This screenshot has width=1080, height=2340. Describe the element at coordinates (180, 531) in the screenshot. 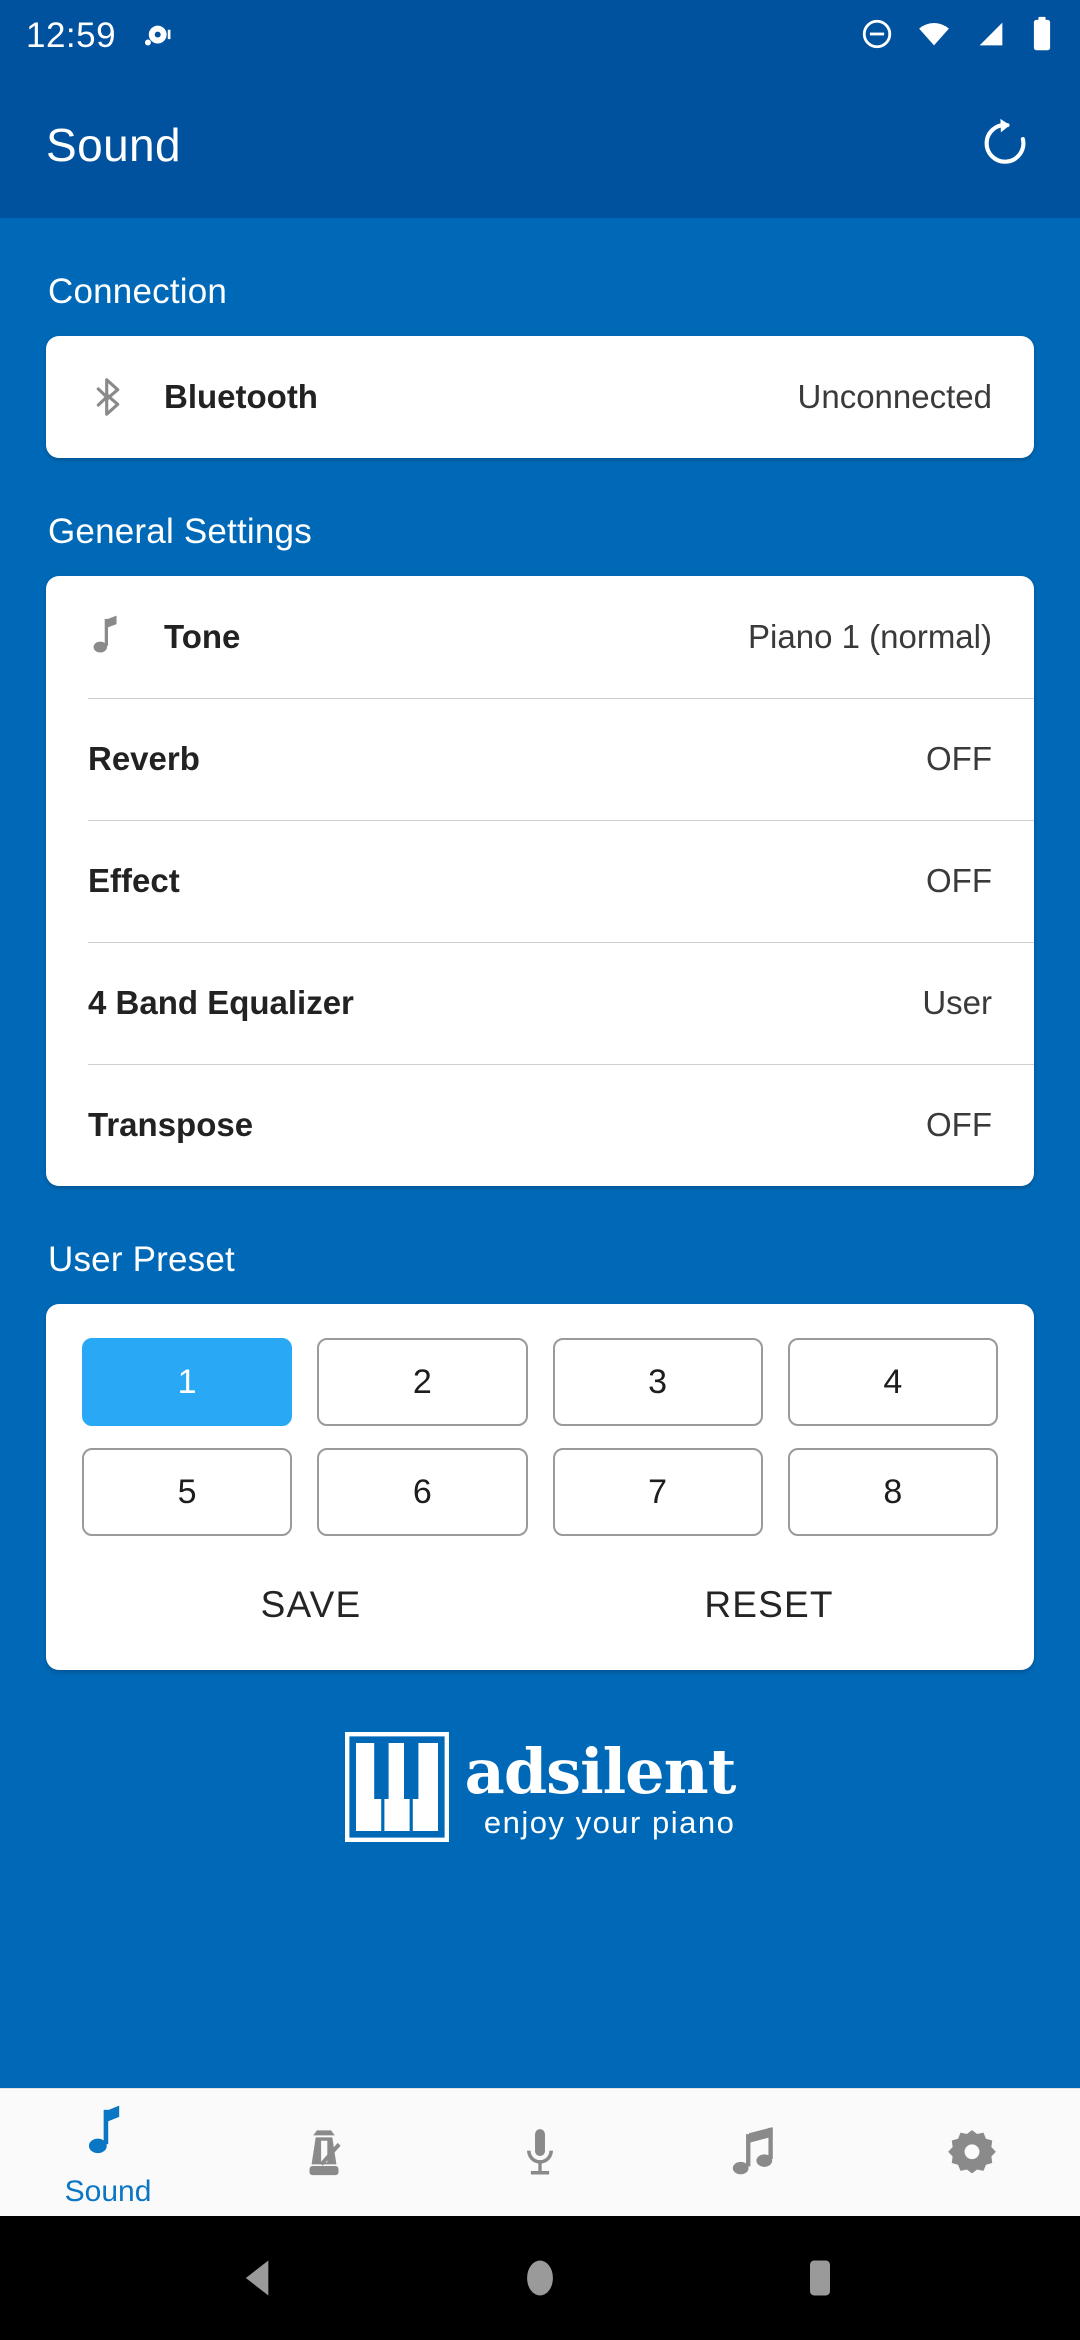

I see `section-title-general-settings: General Settings` at that location.